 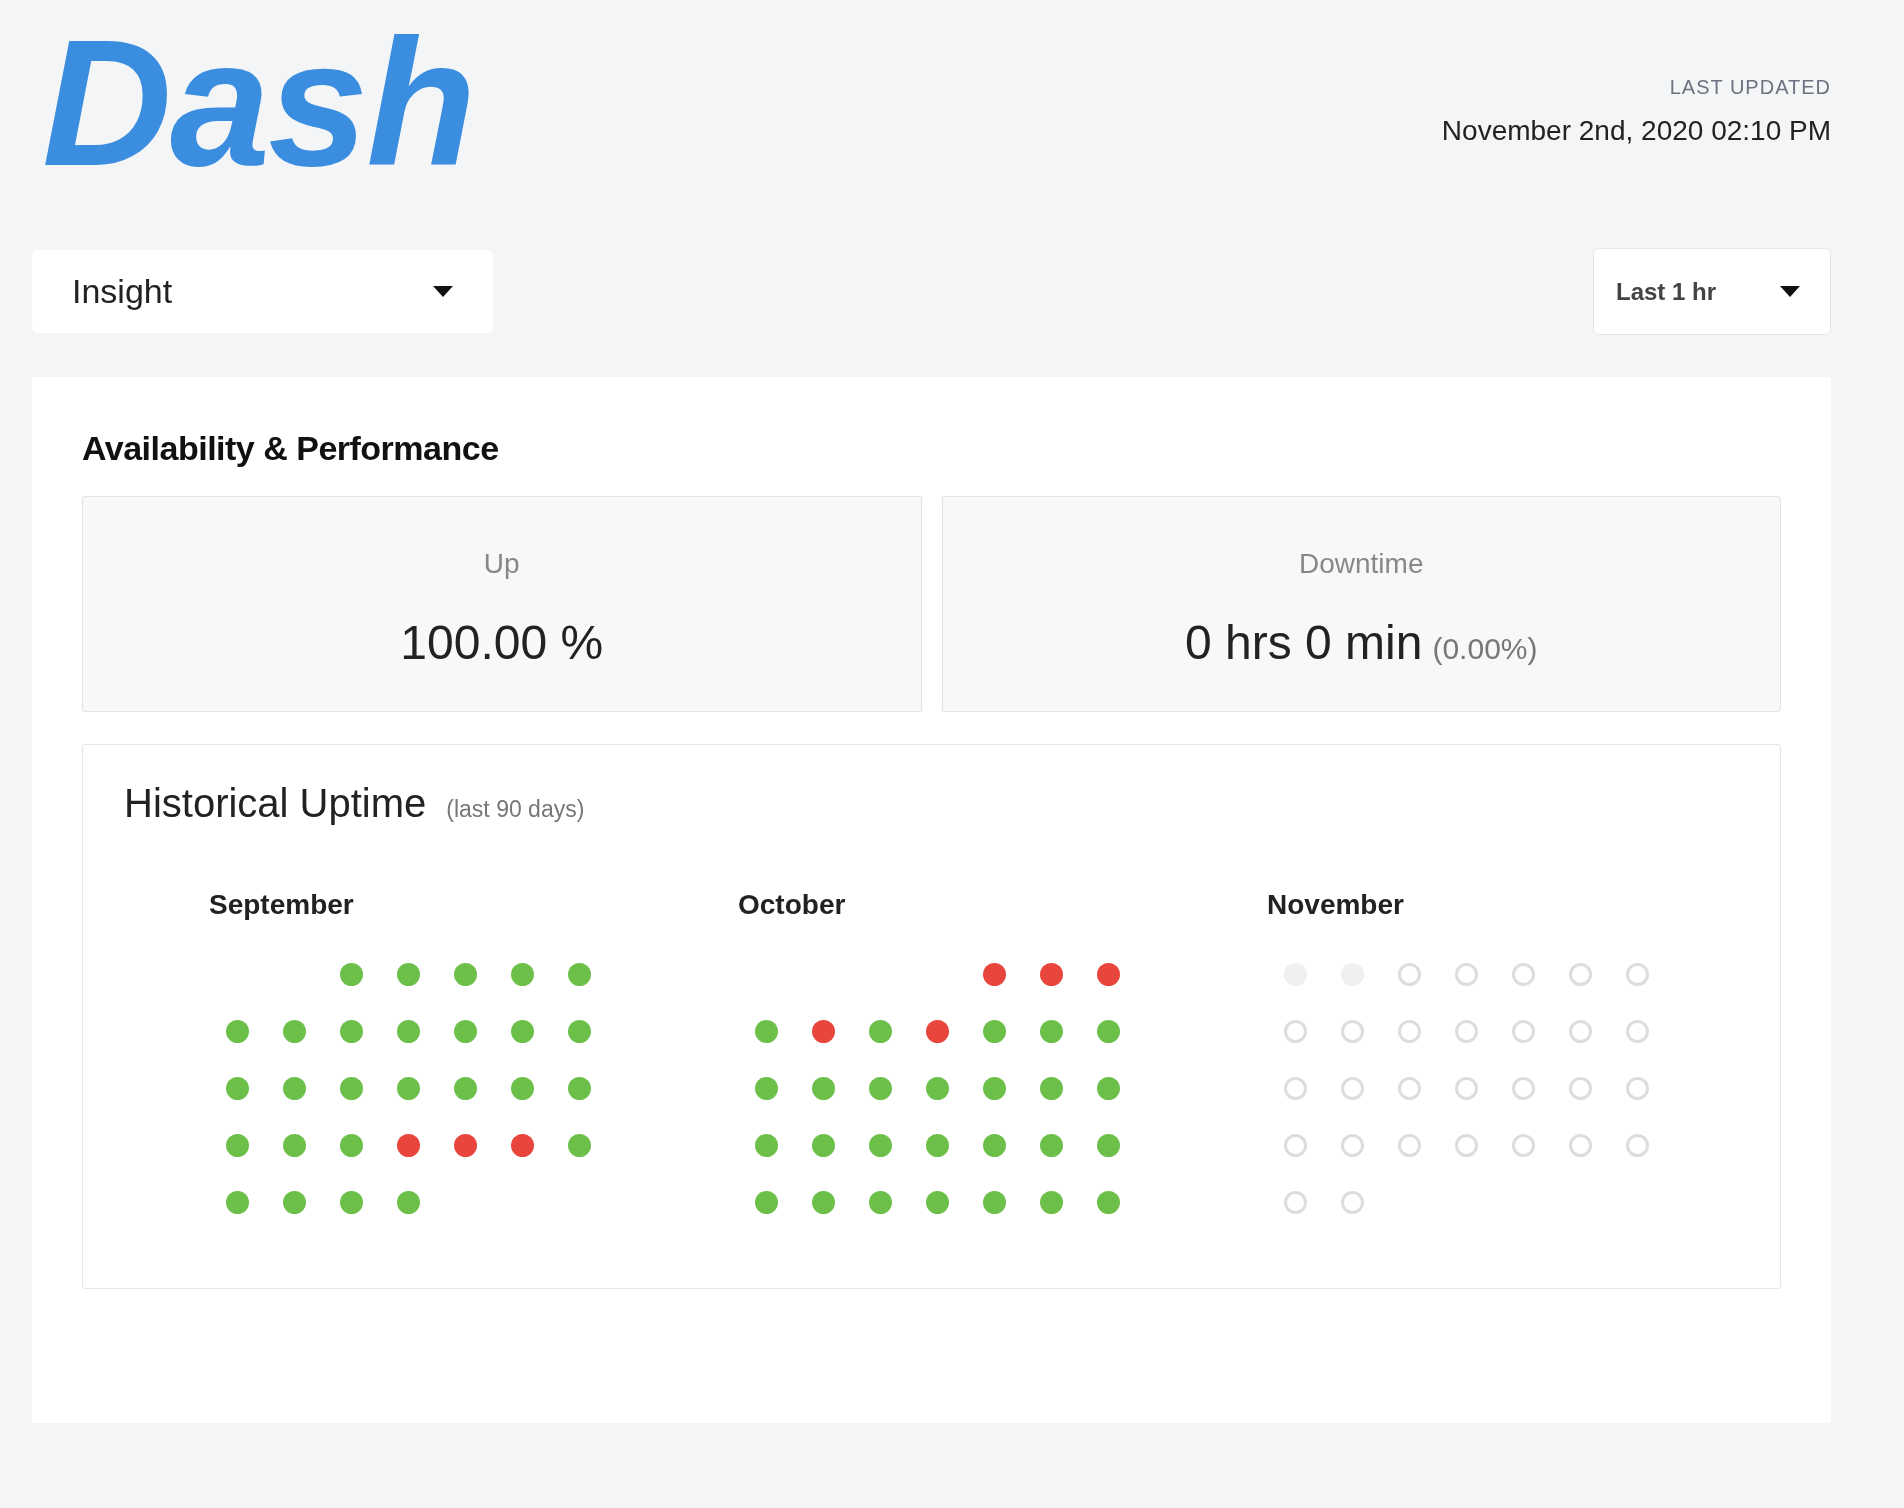 I want to click on stat-label: Up, so click(x=501, y=564).